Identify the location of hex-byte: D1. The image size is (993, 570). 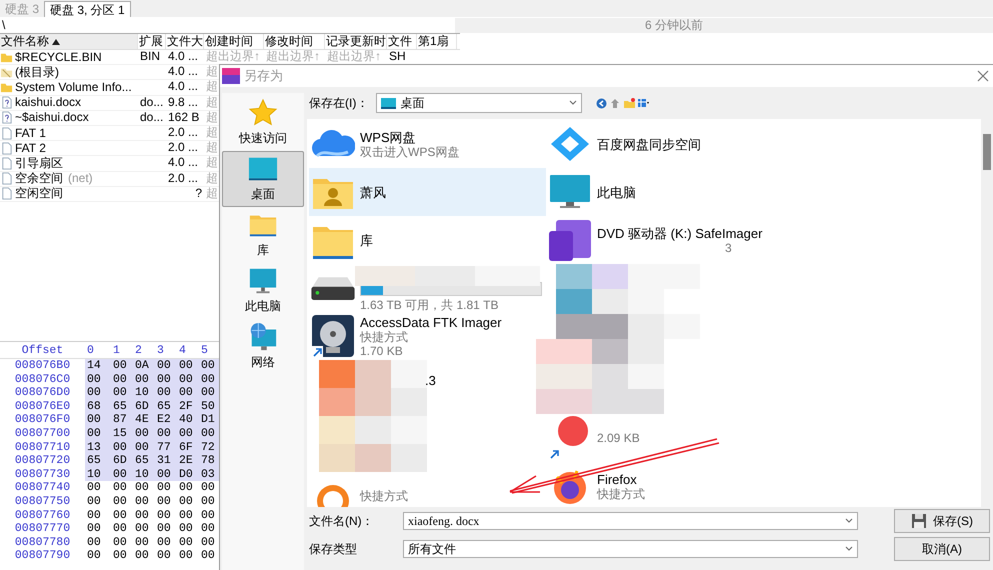
(210, 420).